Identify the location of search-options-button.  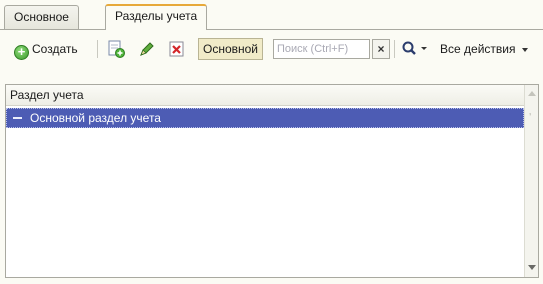
(416, 49).